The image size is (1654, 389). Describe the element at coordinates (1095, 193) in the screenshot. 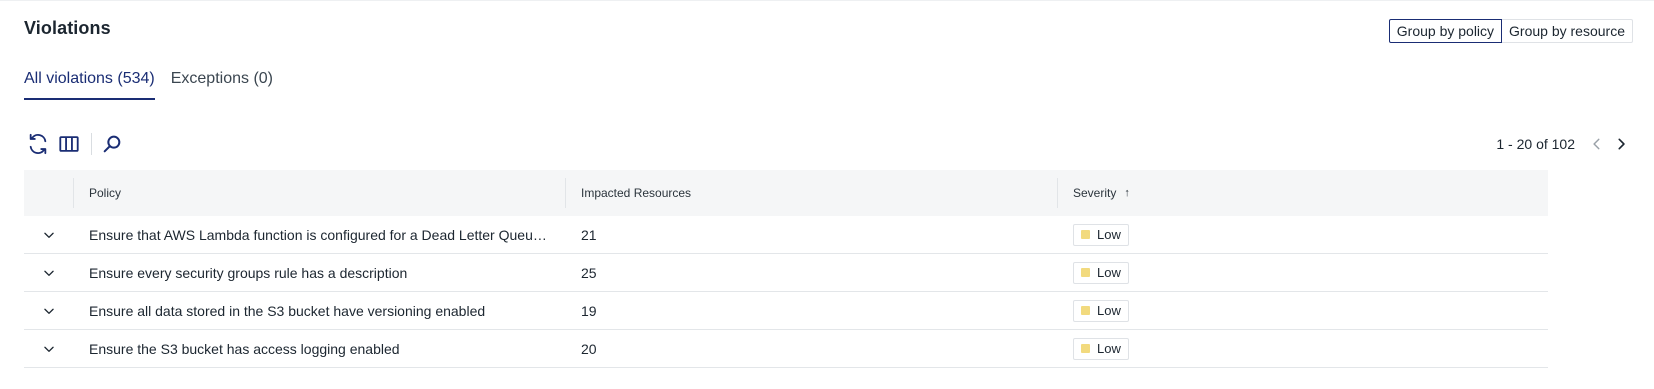

I see `column-header-severity-label: Severity` at that location.